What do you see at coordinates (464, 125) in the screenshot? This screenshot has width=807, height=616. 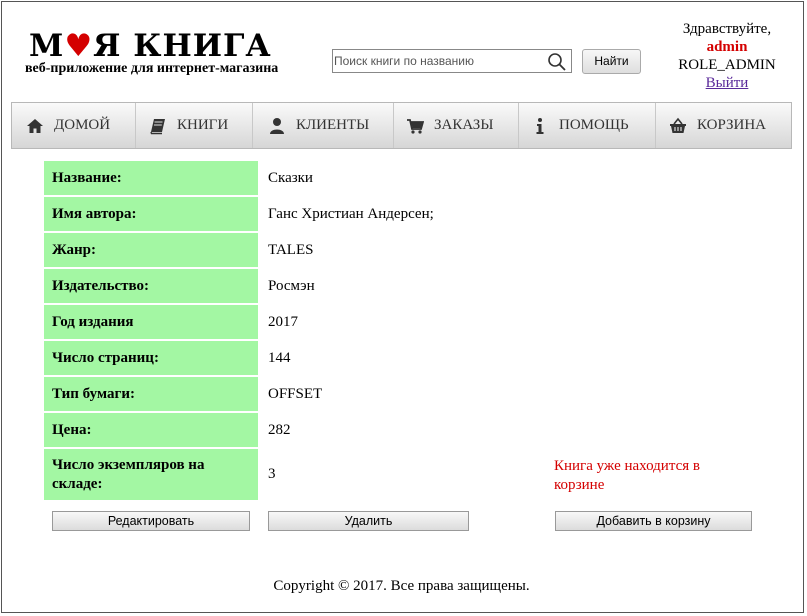 I see `nav-label: ЗАКАЗЫ` at bounding box center [464, 125].